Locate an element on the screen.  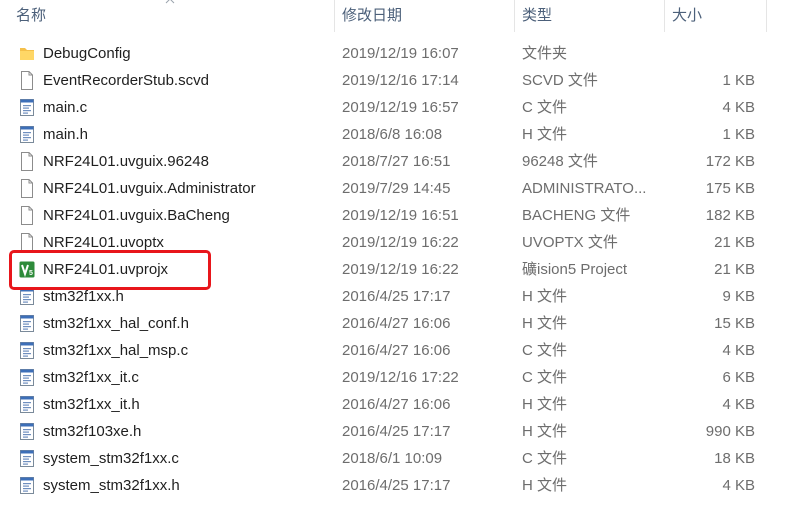
highlight-annotation-box is located at coordinates (110, 270).